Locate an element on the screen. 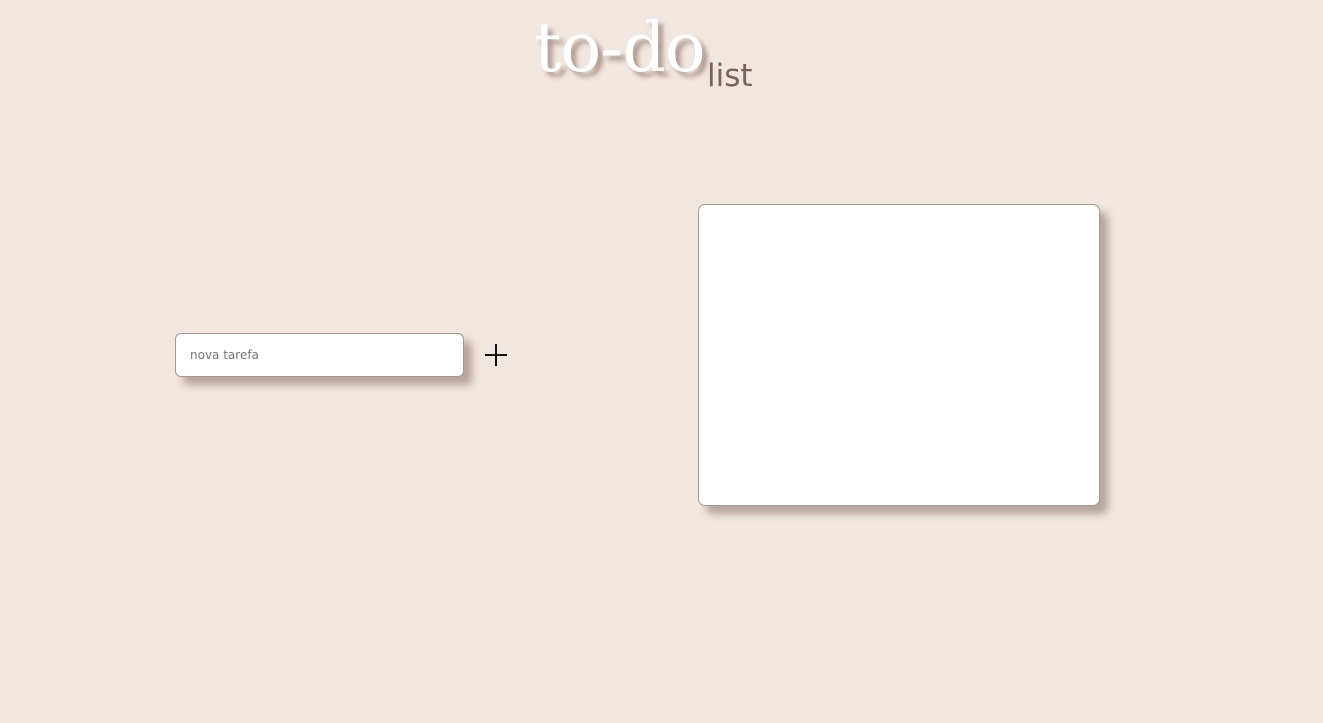 The width and height of the screenshot is (1323, 723). title-sub-text: list is located at coordinates (730, 76).